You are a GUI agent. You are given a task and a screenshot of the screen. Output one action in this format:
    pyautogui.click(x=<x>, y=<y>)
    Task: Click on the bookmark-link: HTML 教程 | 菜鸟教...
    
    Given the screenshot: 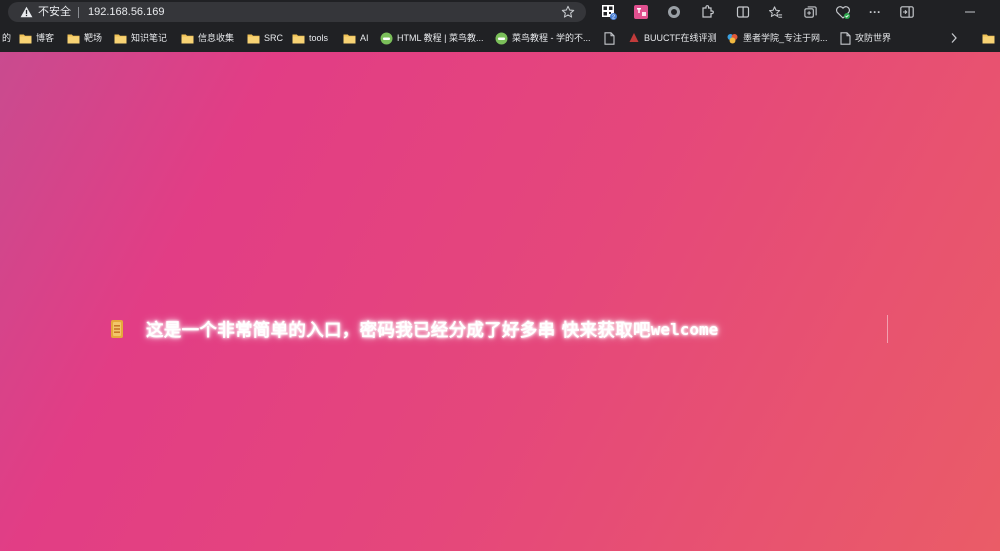 What is the action you would take?
    pyautogui.click(x=432, y=38)
    